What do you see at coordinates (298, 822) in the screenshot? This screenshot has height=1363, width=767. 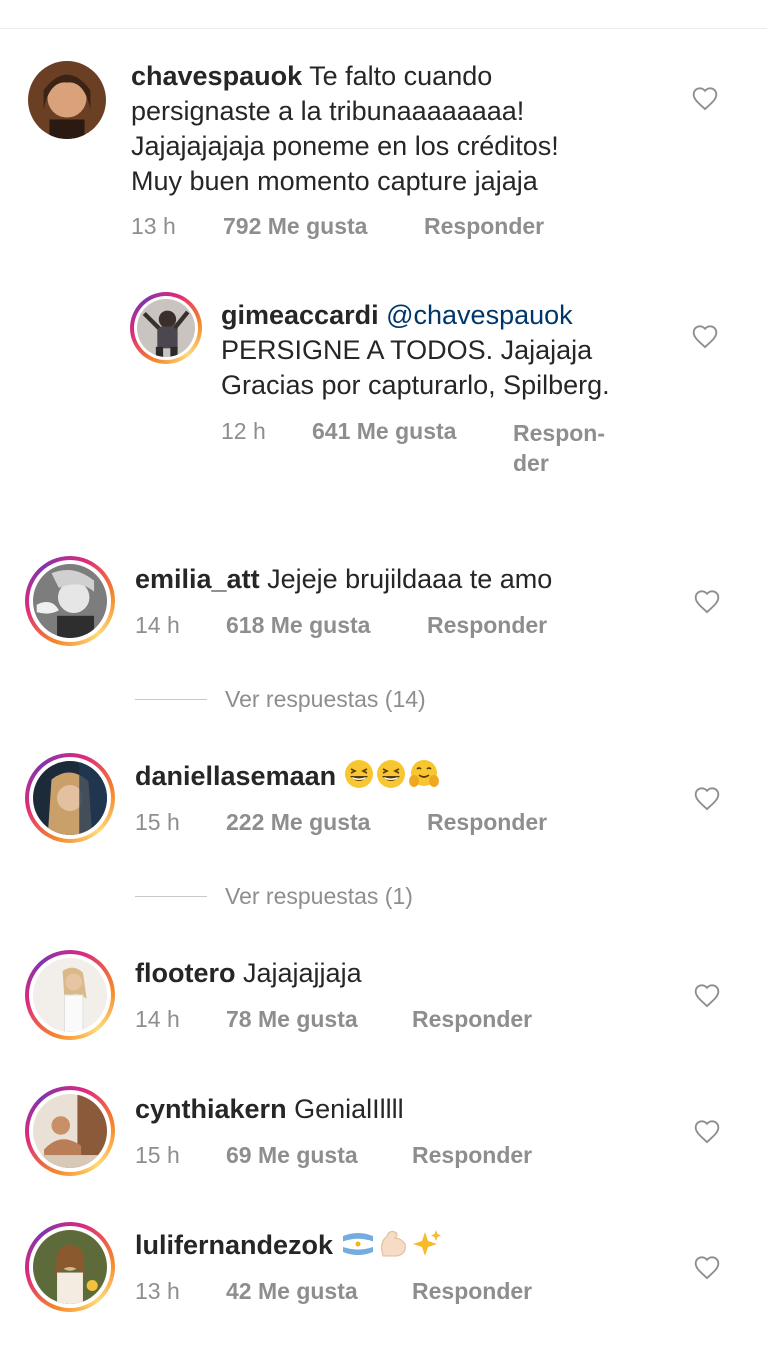 I see `likes-count: 222 Me gusta` at bounding box center [298, 822].